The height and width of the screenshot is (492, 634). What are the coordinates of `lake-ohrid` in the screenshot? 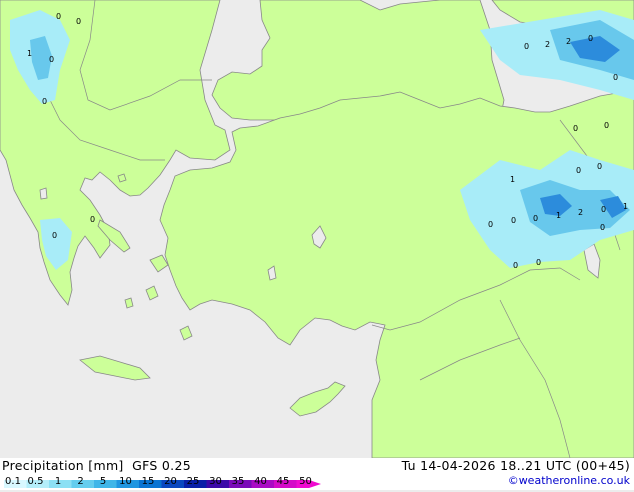 It's located at (43, 193).